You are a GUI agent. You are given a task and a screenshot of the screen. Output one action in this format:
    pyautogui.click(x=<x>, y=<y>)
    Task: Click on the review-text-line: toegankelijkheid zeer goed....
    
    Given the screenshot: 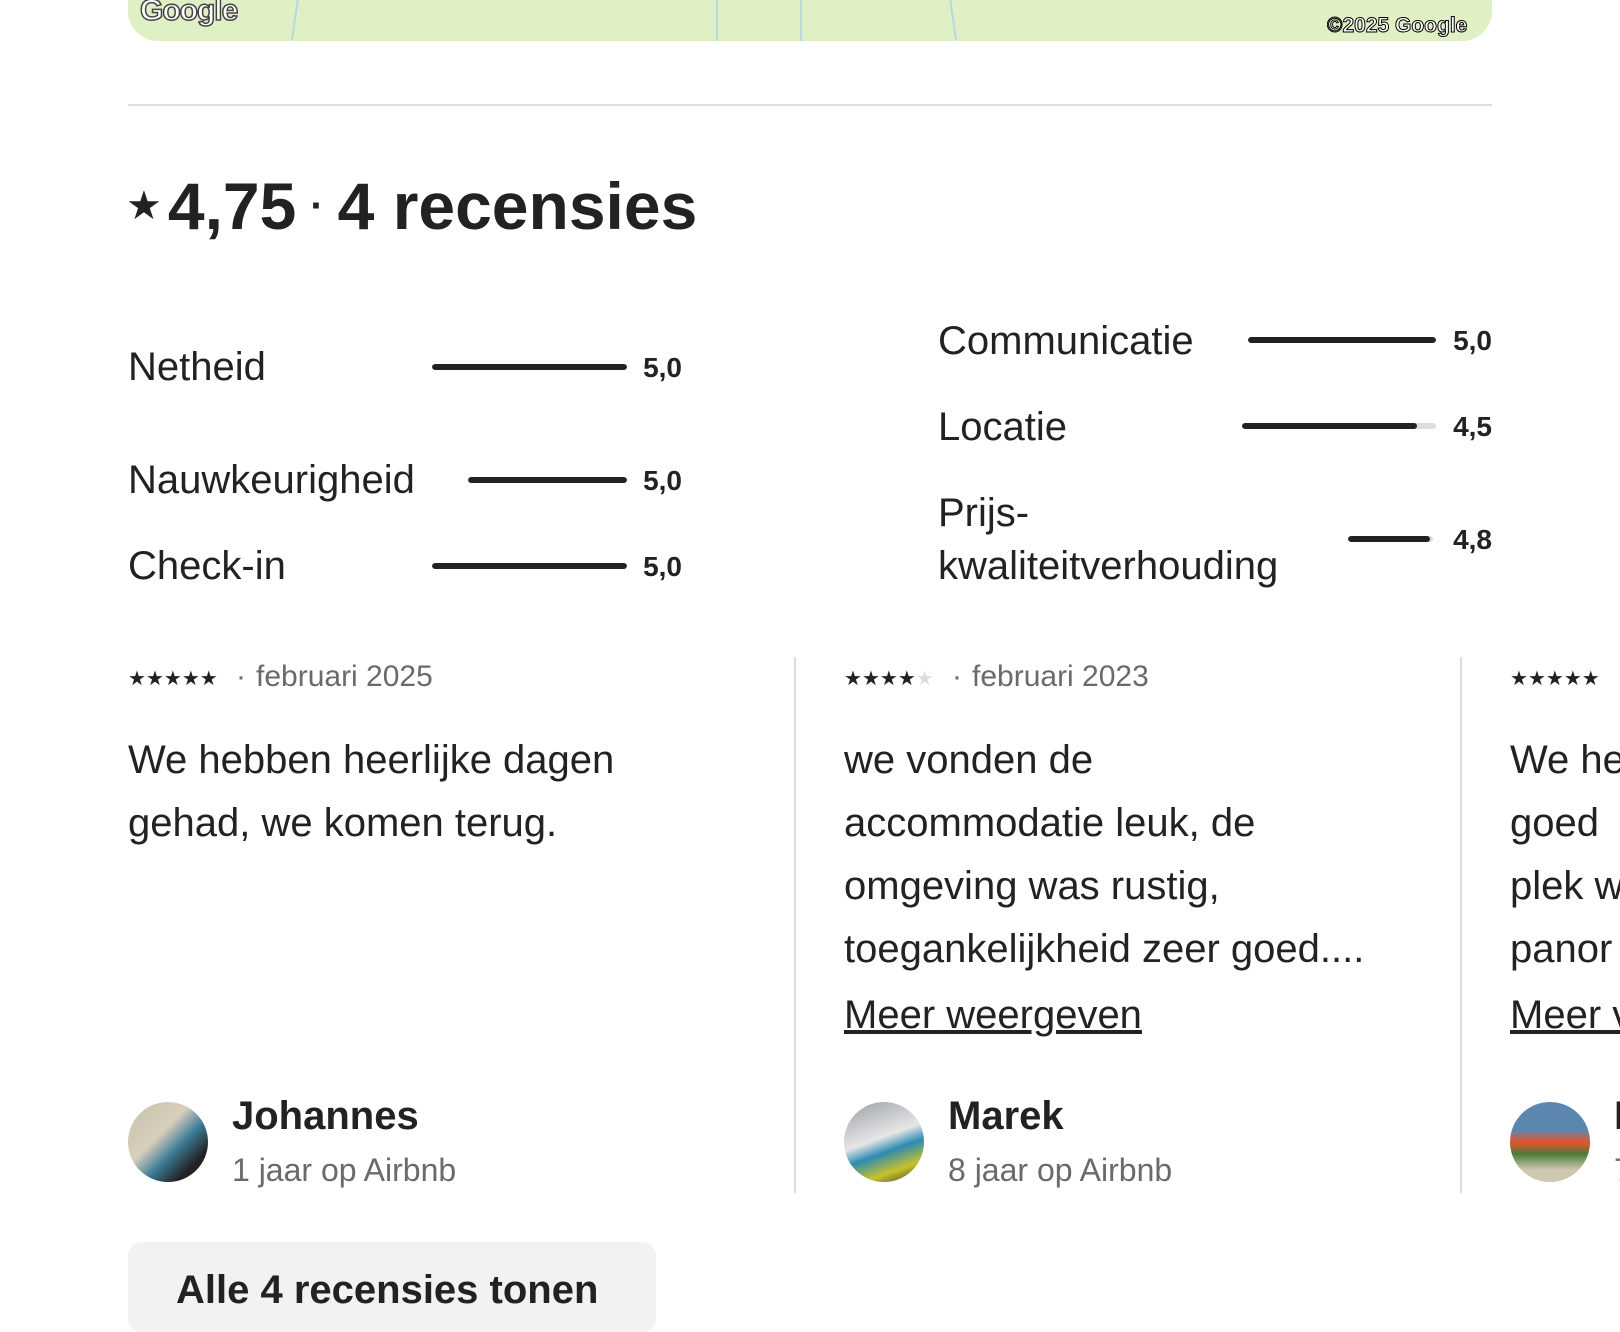 What is the action you would take?
    pyautogui.click(x=1104, y=949)
    